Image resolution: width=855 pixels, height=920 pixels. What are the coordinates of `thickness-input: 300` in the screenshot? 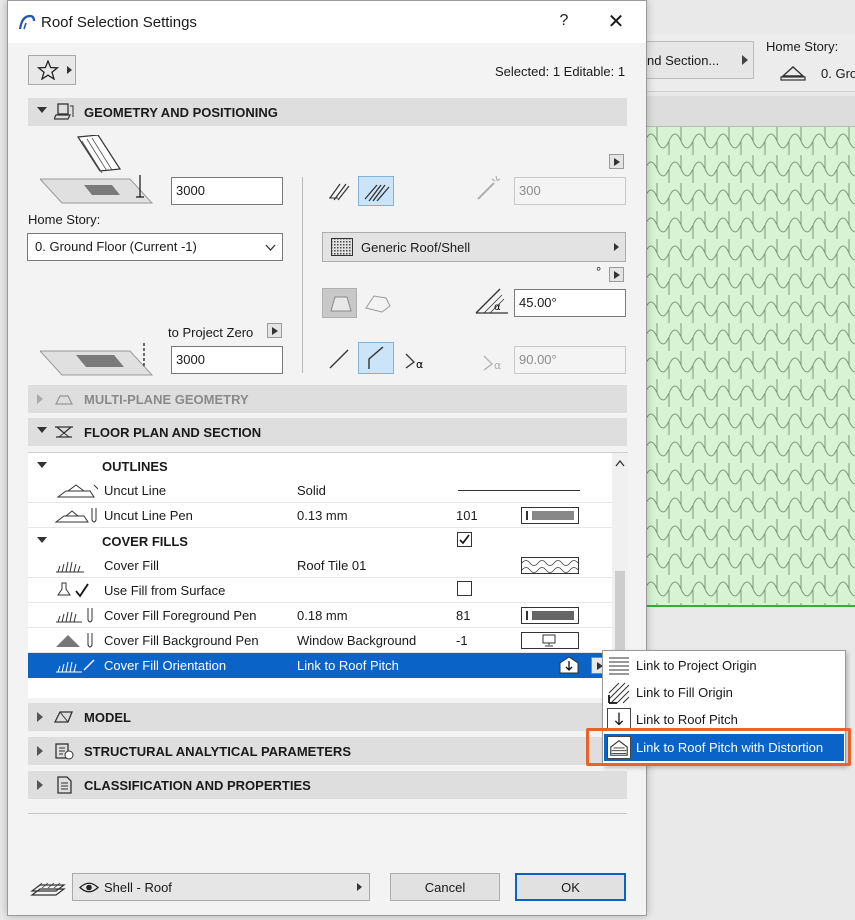 It's located at (570, 191).